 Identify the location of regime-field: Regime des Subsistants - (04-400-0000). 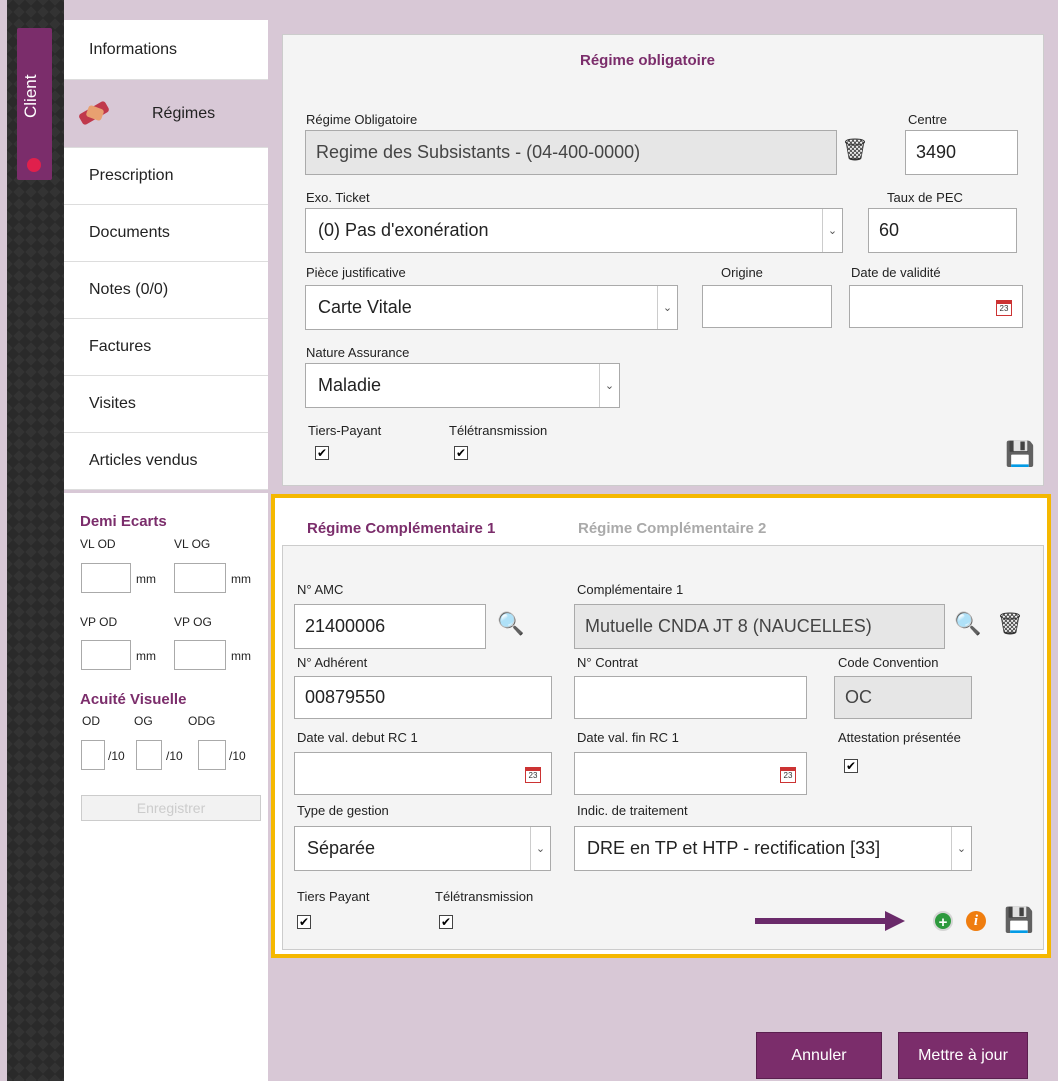
(571, 152).